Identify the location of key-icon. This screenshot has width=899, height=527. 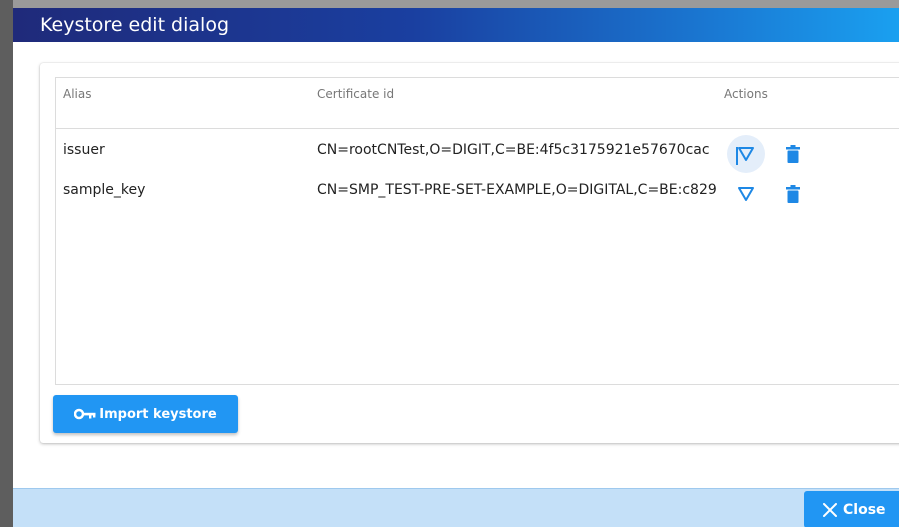
(85, 414).